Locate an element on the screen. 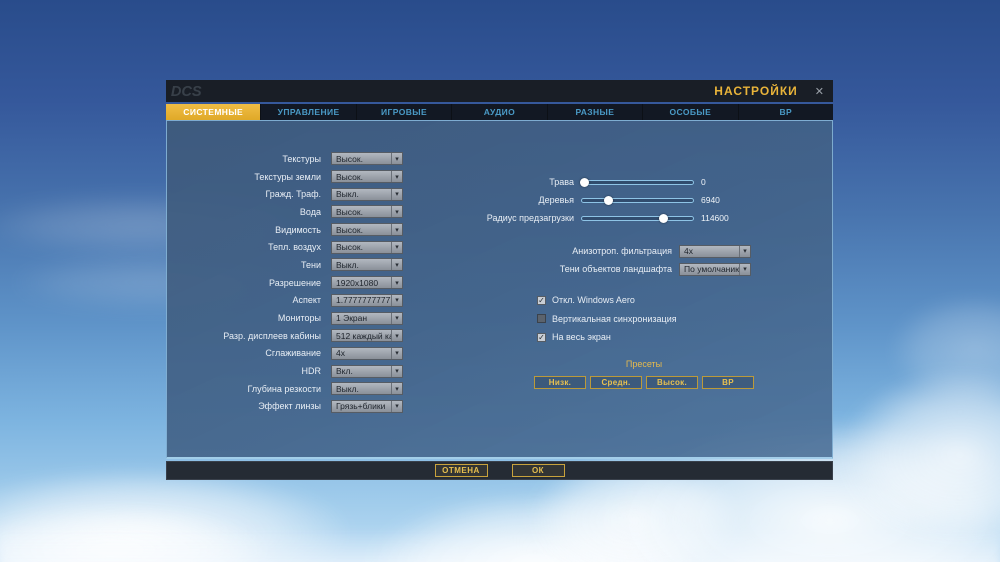 Image resolution: width=1000 pixels, height=562 pixels. lens-effects-dropdown: Грязь+блики ▾ is located at coordinates (367, 406).